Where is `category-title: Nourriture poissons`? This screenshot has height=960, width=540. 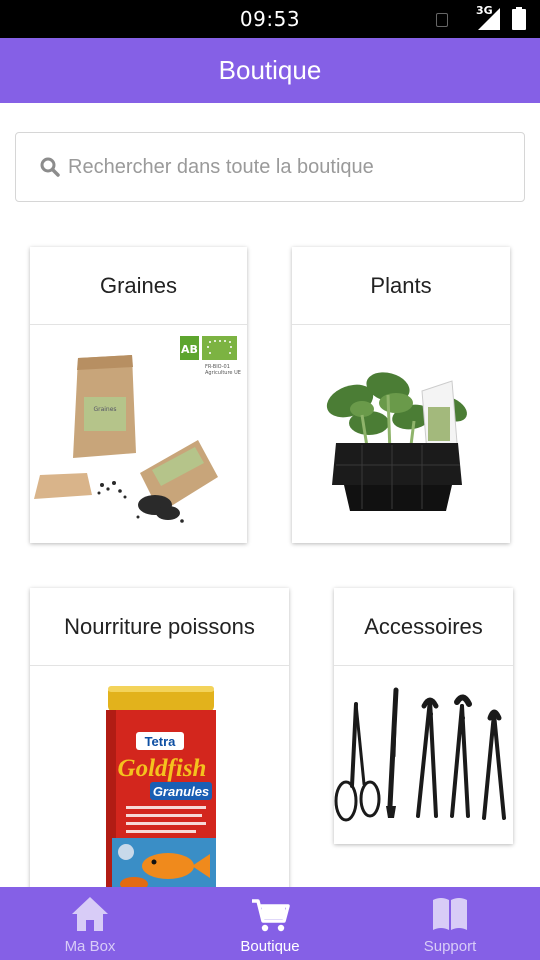 category-title: Nourriture poissons is located at coordinates (159, 627).